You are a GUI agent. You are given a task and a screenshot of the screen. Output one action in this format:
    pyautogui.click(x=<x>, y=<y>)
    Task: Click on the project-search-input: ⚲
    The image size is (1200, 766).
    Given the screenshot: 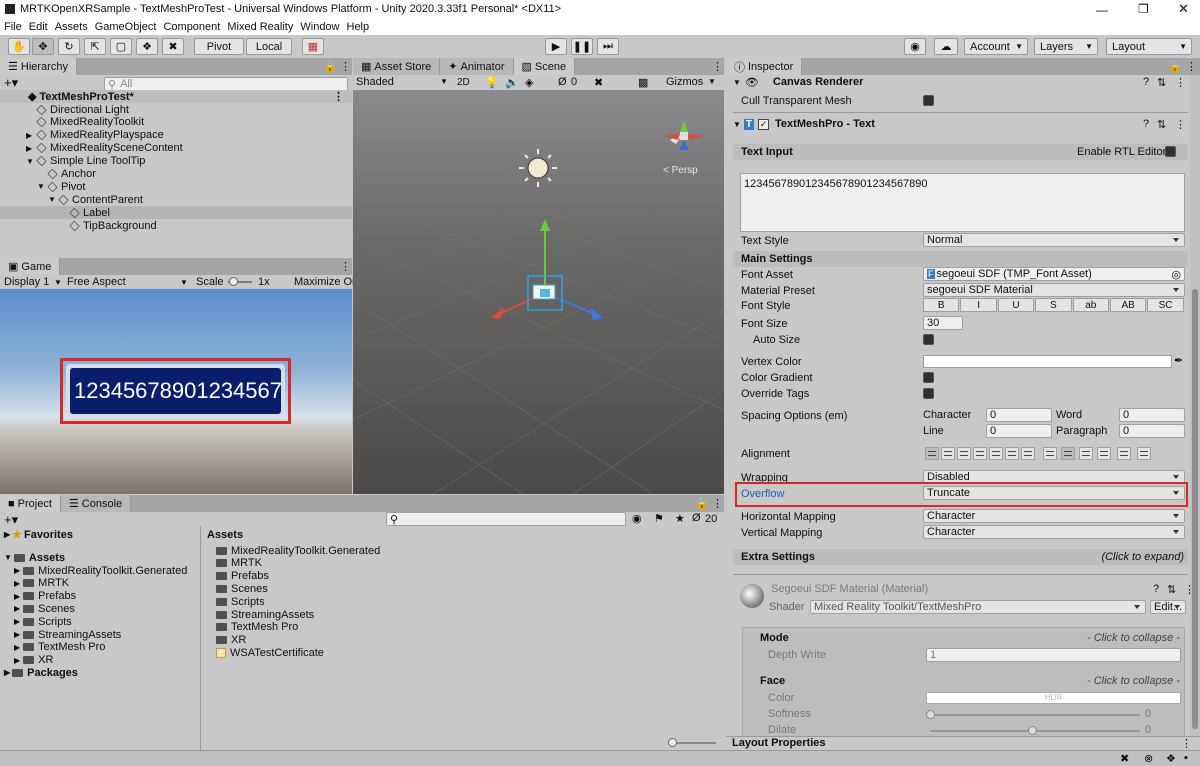 What is the action you would take?
    pyautogui.click(x=506, y=519)
    